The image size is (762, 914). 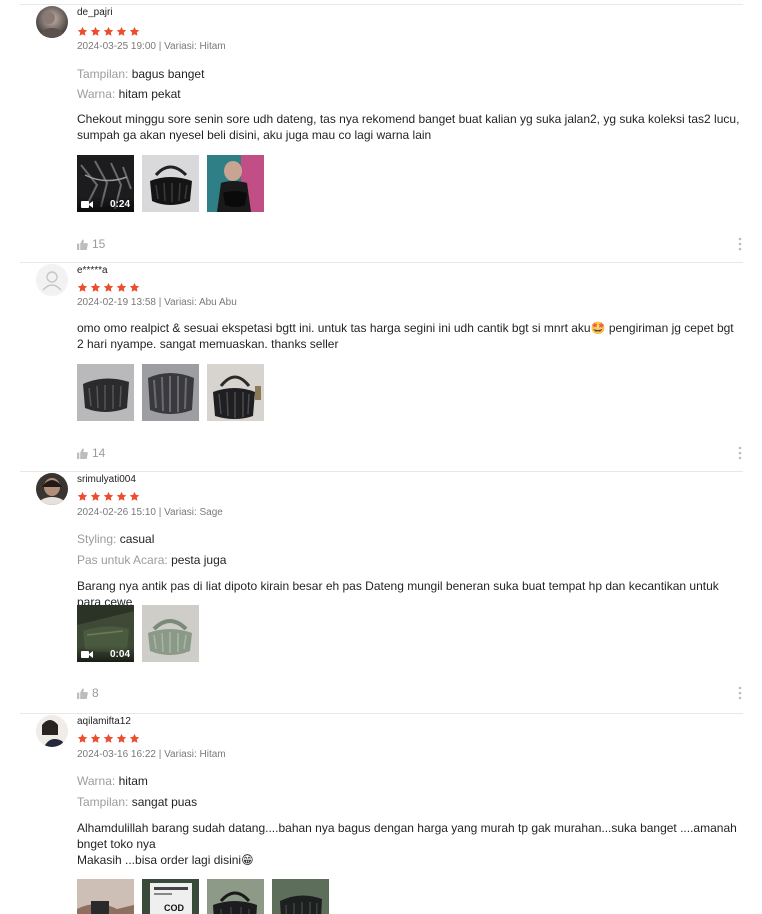 What do you see at coordinates (174, 908) in the screenshot?
I see `cod-label: COD` at bounding box center [174, 908].